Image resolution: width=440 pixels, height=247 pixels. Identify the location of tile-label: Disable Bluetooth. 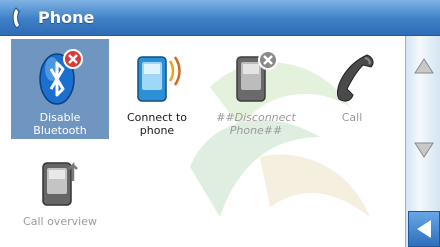
(60, 124).